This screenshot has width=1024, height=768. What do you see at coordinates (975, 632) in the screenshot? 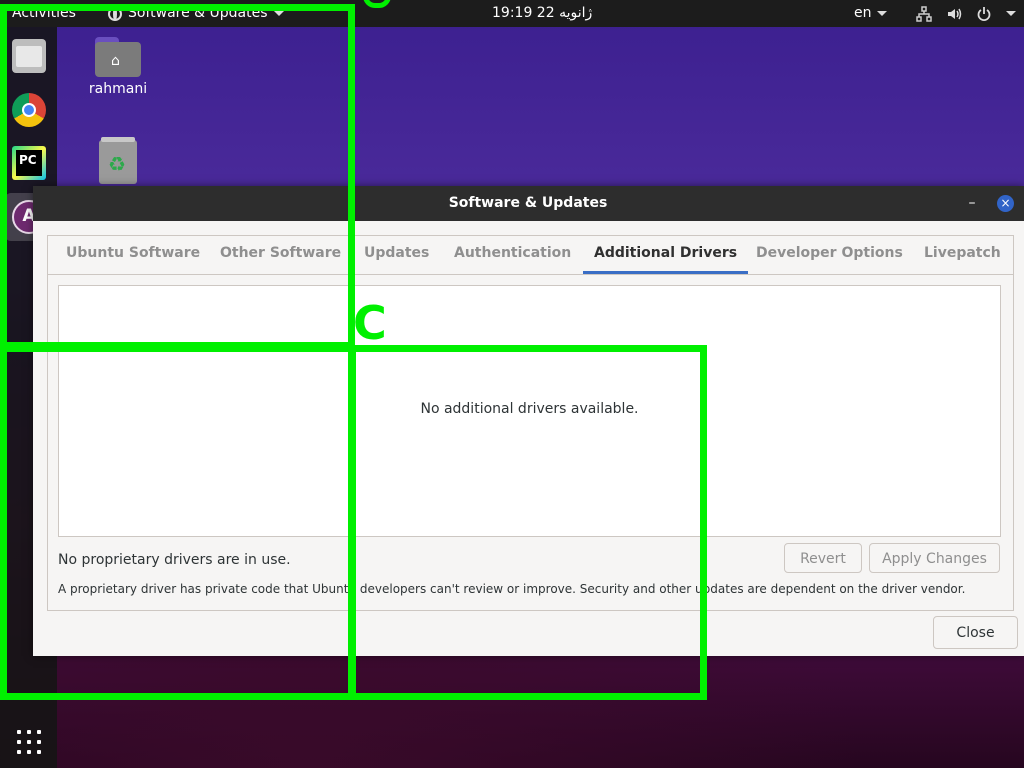
I see `close-button: Close` at bounding box center [975, 632].